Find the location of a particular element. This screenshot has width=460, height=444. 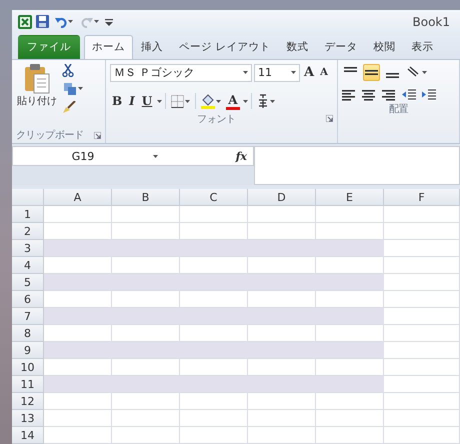

column-header: E is located at coordinates (350, 197).